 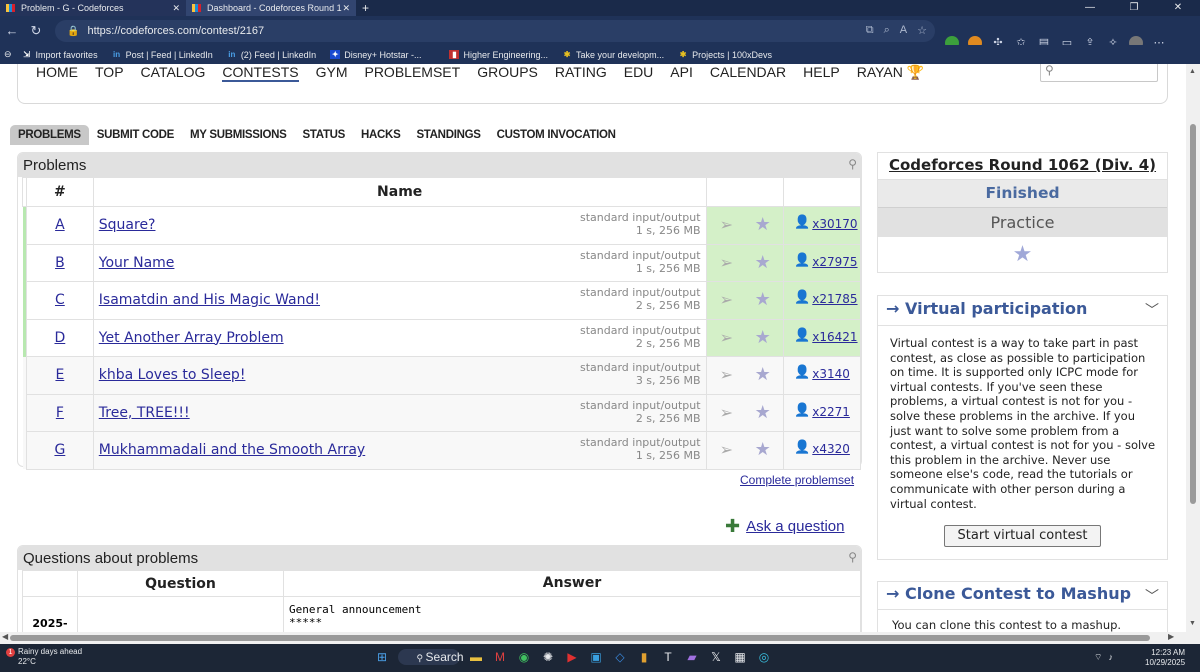 What do you see at coordinates (1022, 596) in the screenshot?
I see `clone-contest-header: → Clone Contest to Mashup ﹀` at bounding box center [1022, 596].